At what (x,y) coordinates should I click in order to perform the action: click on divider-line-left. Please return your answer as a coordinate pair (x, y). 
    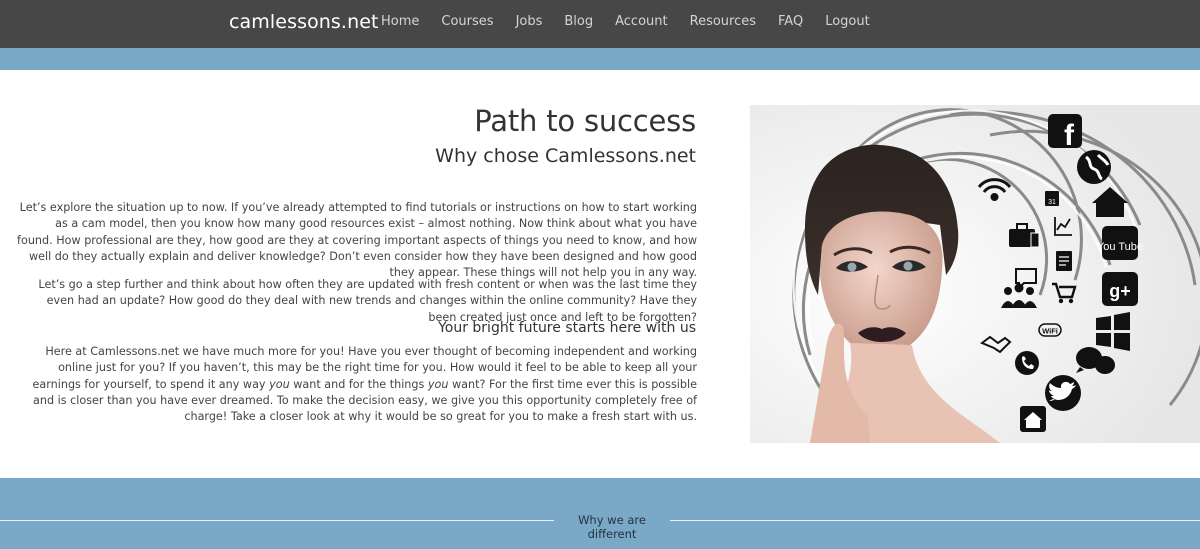
    Looking at the image, I should click on (277, 520).